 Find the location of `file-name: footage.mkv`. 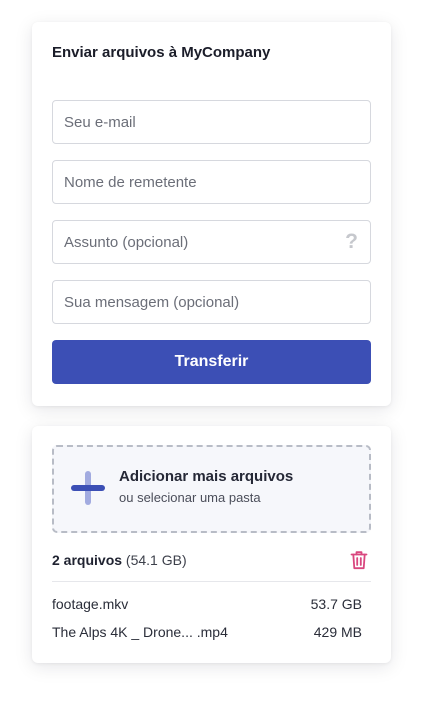

file-name: footage.mkv is located at coordinates (90, 604).